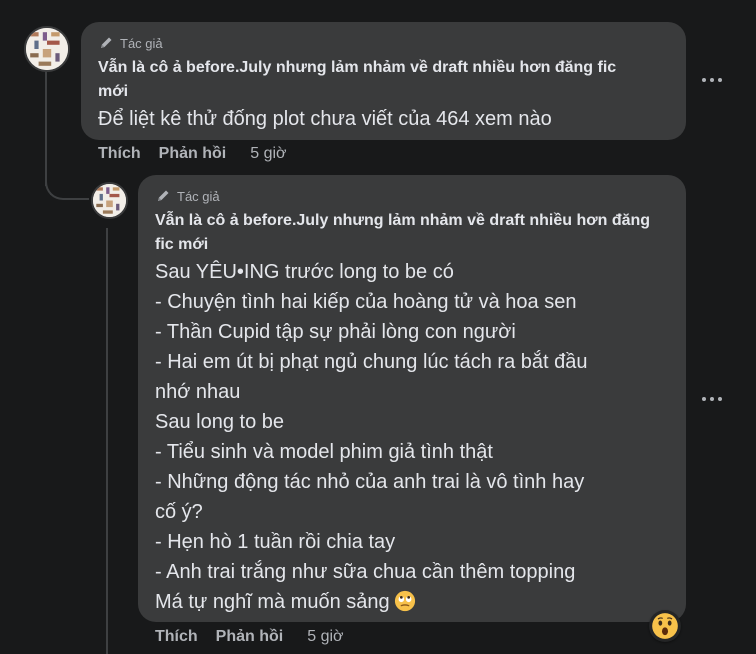 The height and width of the screenshot is (654, 756). I want to click on comment-line: - Thần Cupid tập sự phải lòng con người, so click(335, 332).